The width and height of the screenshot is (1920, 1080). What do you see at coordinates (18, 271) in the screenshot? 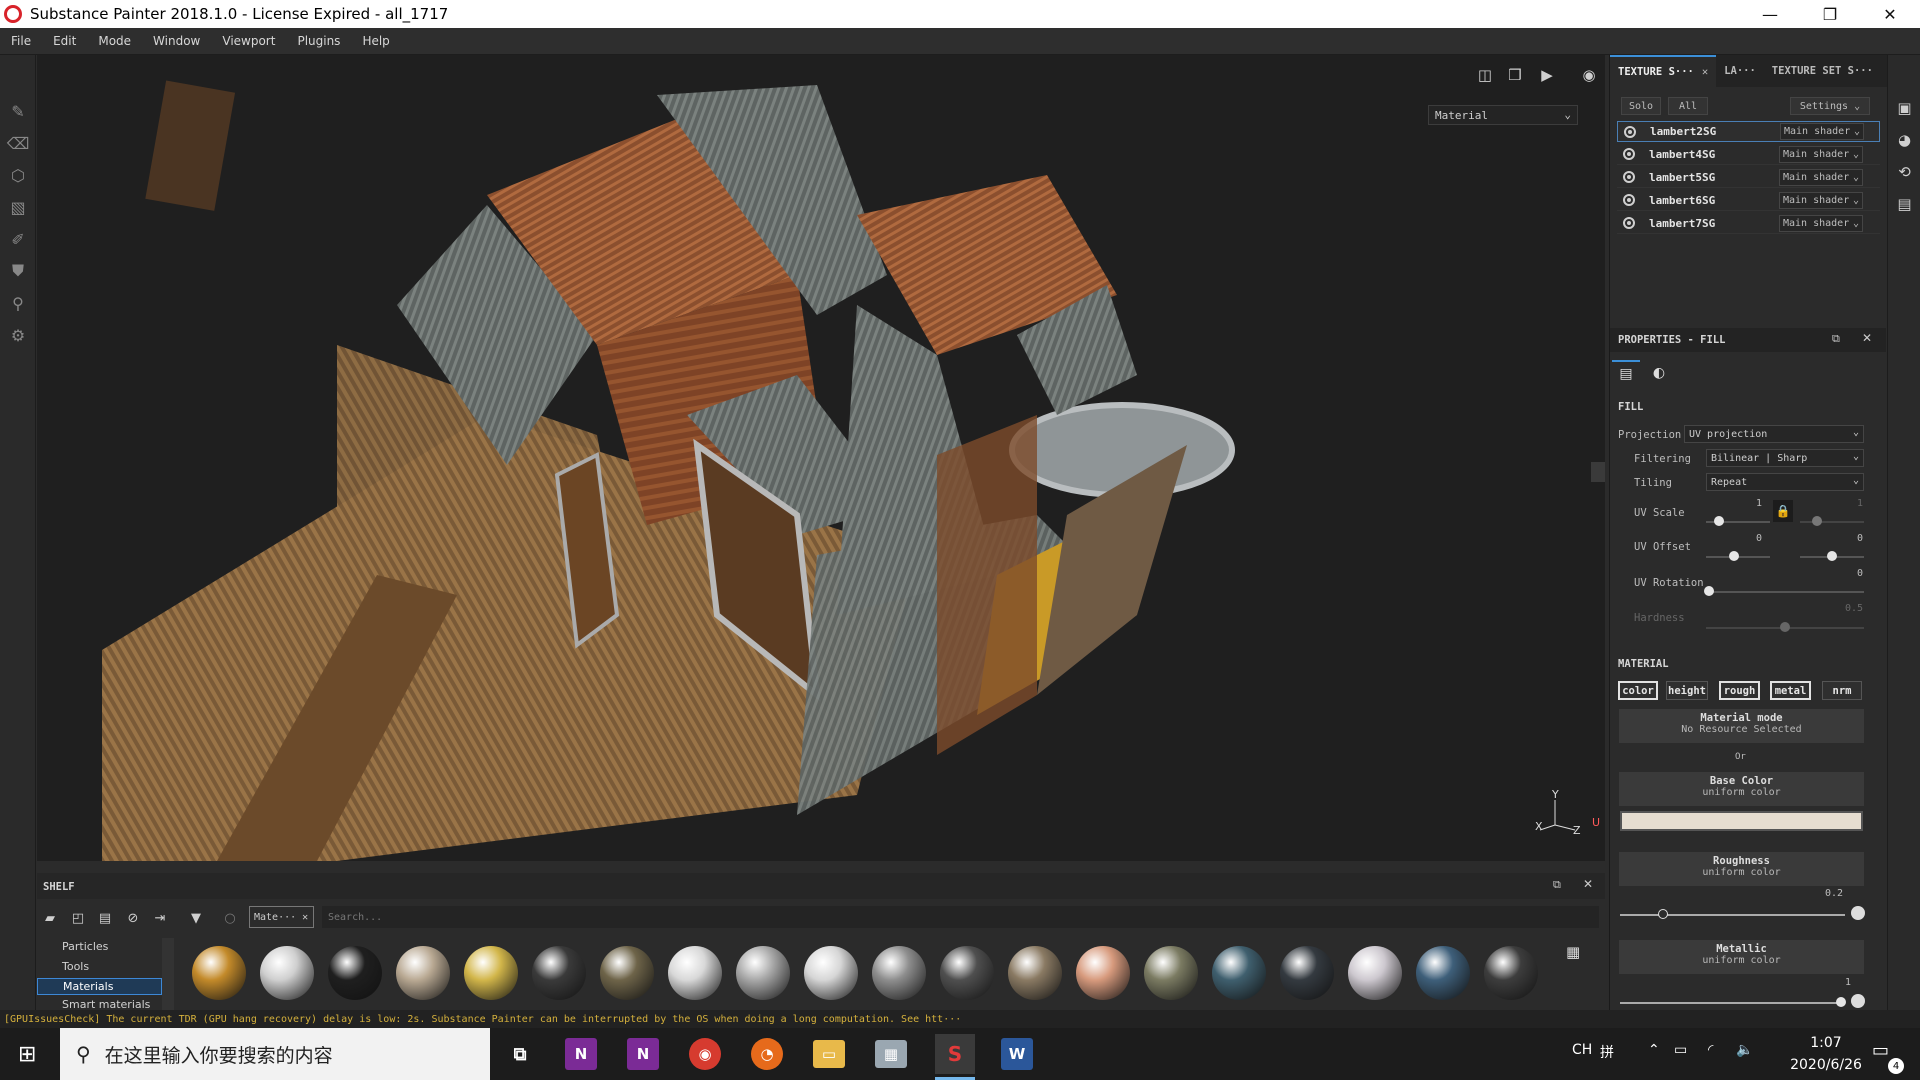
I see `clone-stamp-icon: ⛊` at bounding box center [18, 271].